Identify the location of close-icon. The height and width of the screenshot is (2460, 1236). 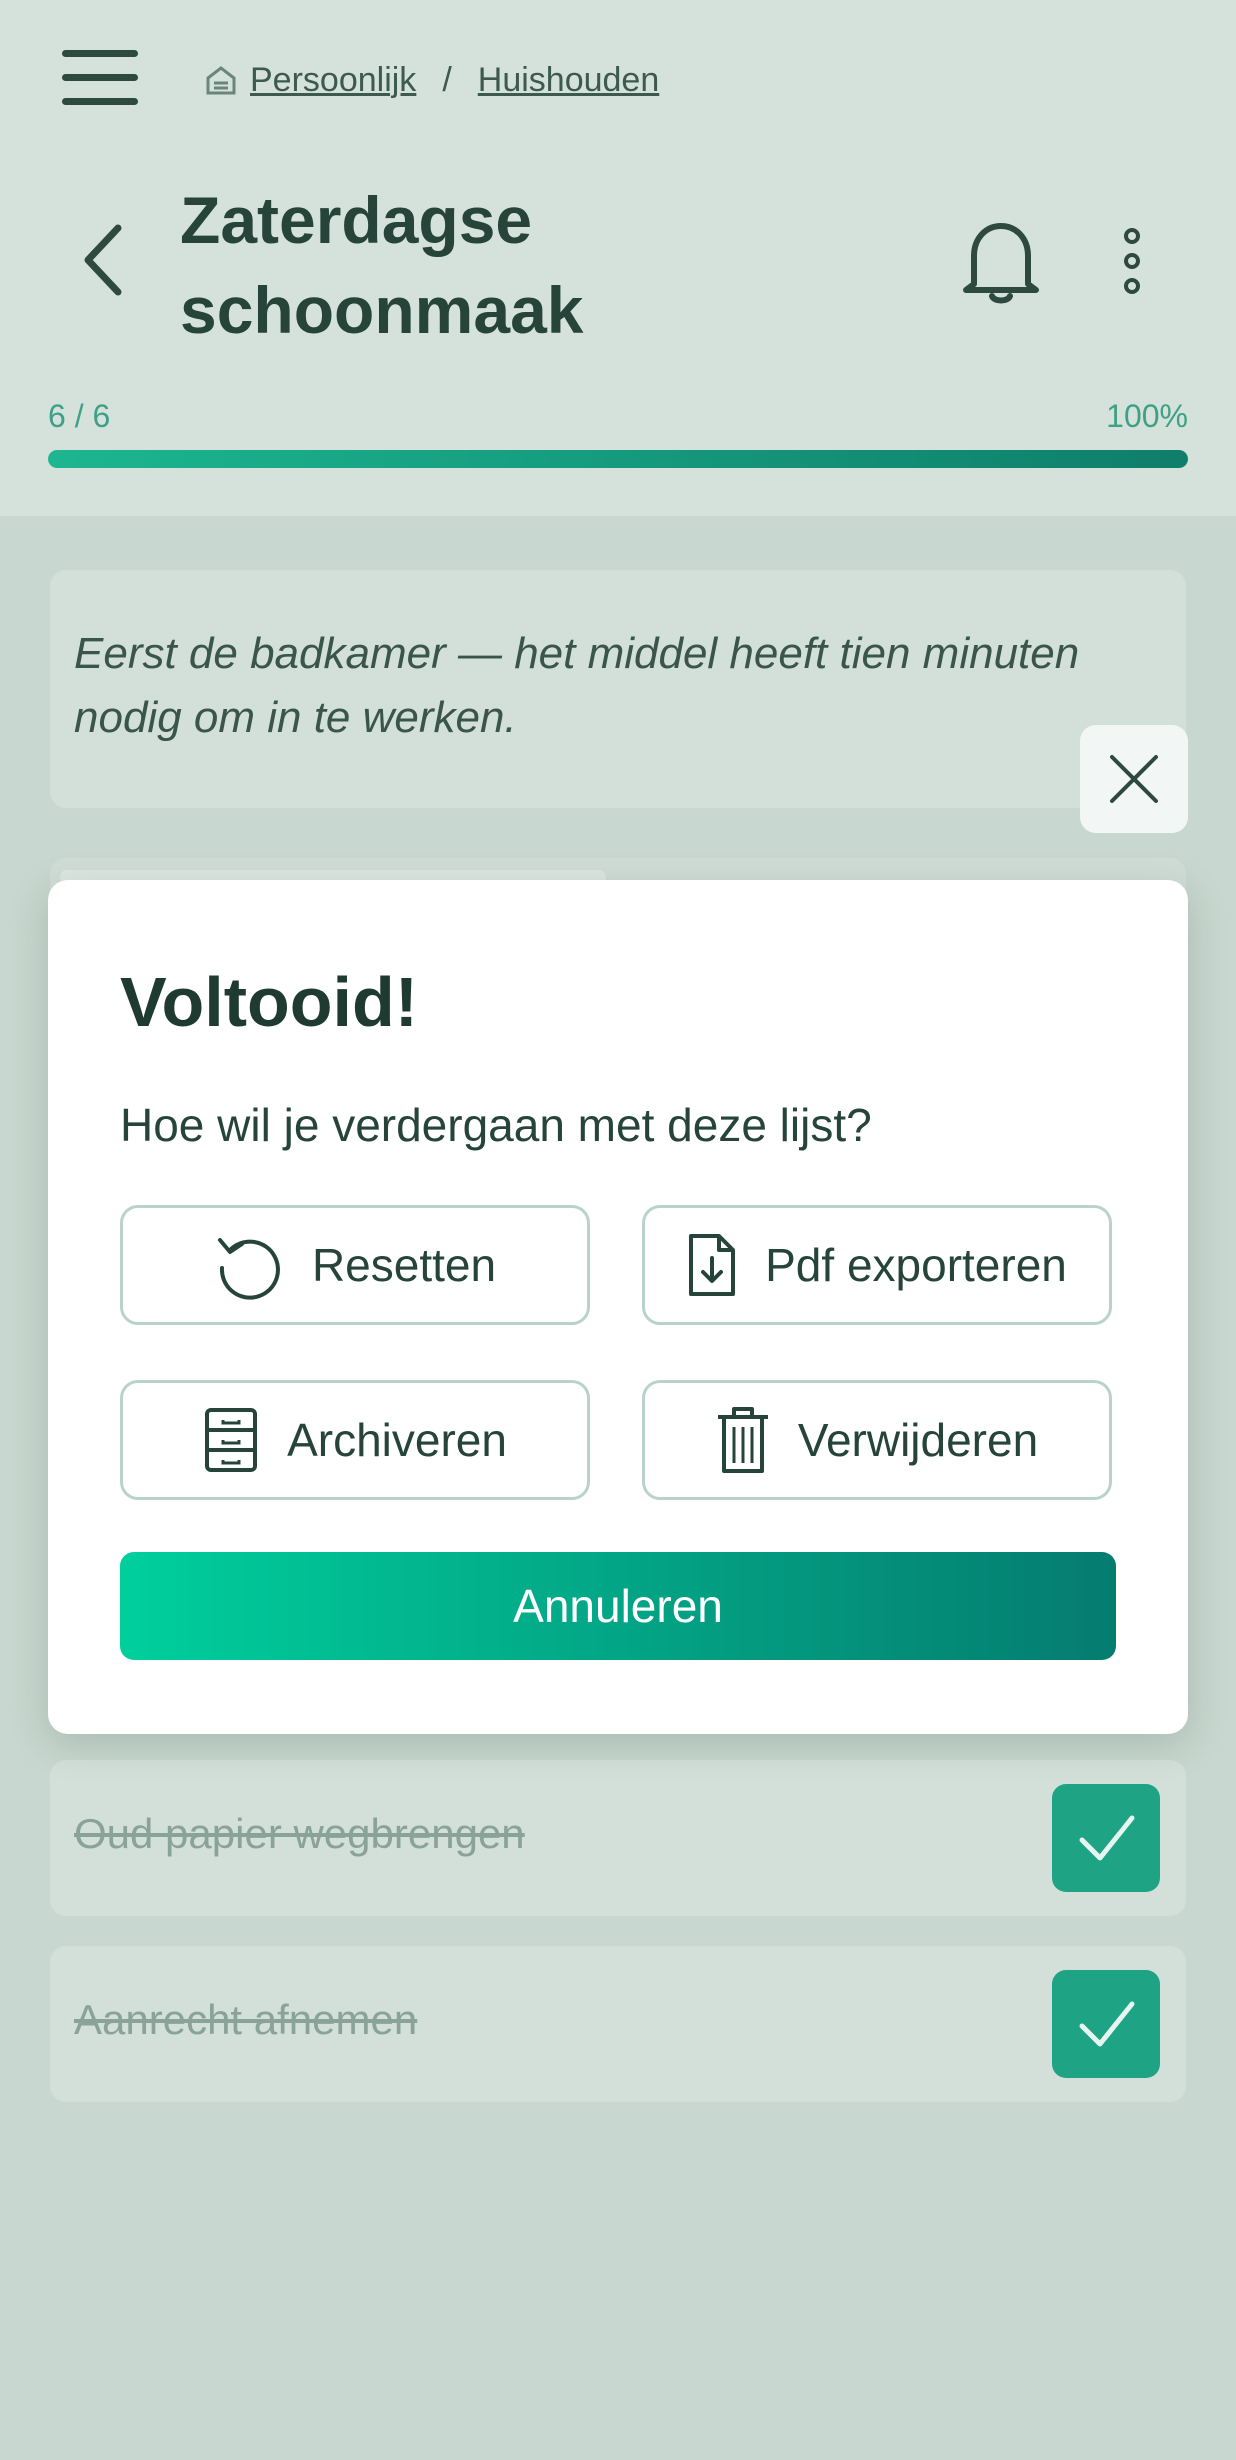
(1134, 779).